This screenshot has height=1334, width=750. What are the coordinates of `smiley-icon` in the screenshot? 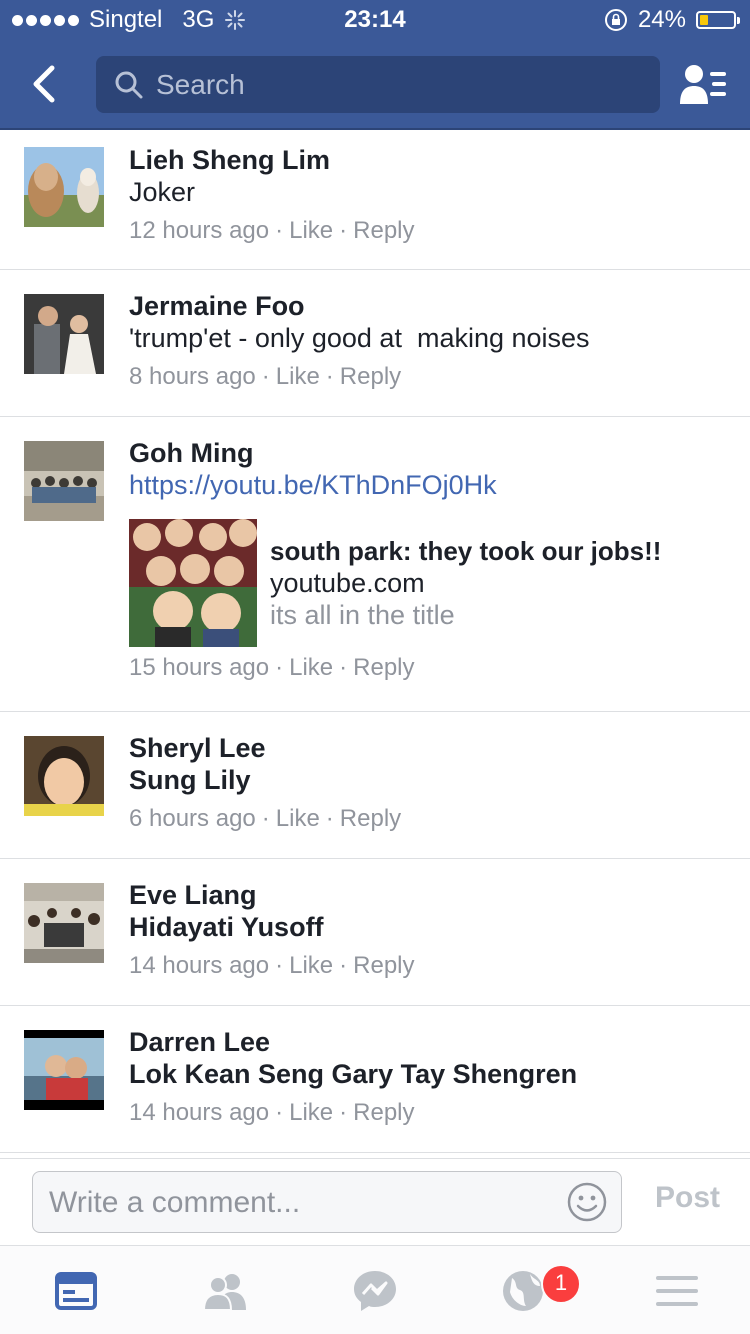 It's located at (587, 1202).